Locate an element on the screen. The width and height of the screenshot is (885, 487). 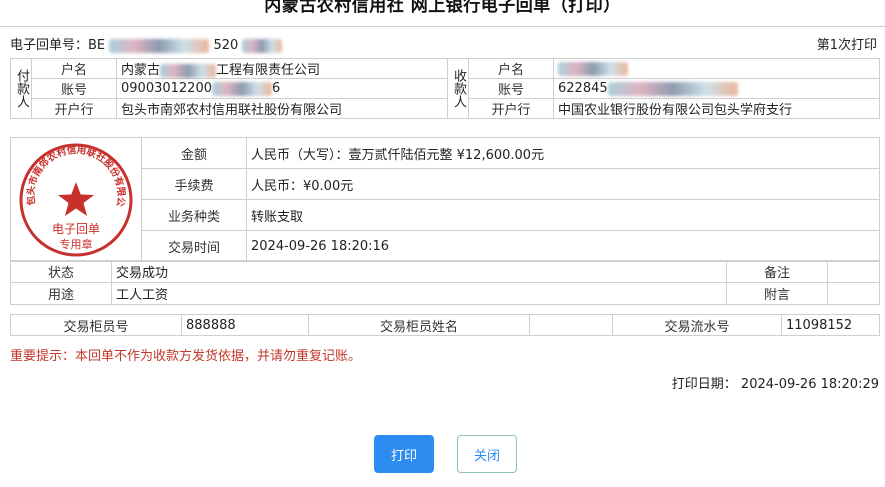
transaction-time-value: 2024-09-26 18:20:16 is located at coordinates (563, 246).